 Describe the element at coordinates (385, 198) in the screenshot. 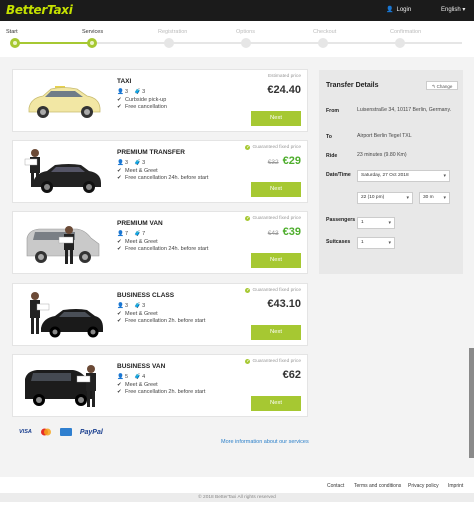

I see `hour-select: 22 (10 pm)` at that location.